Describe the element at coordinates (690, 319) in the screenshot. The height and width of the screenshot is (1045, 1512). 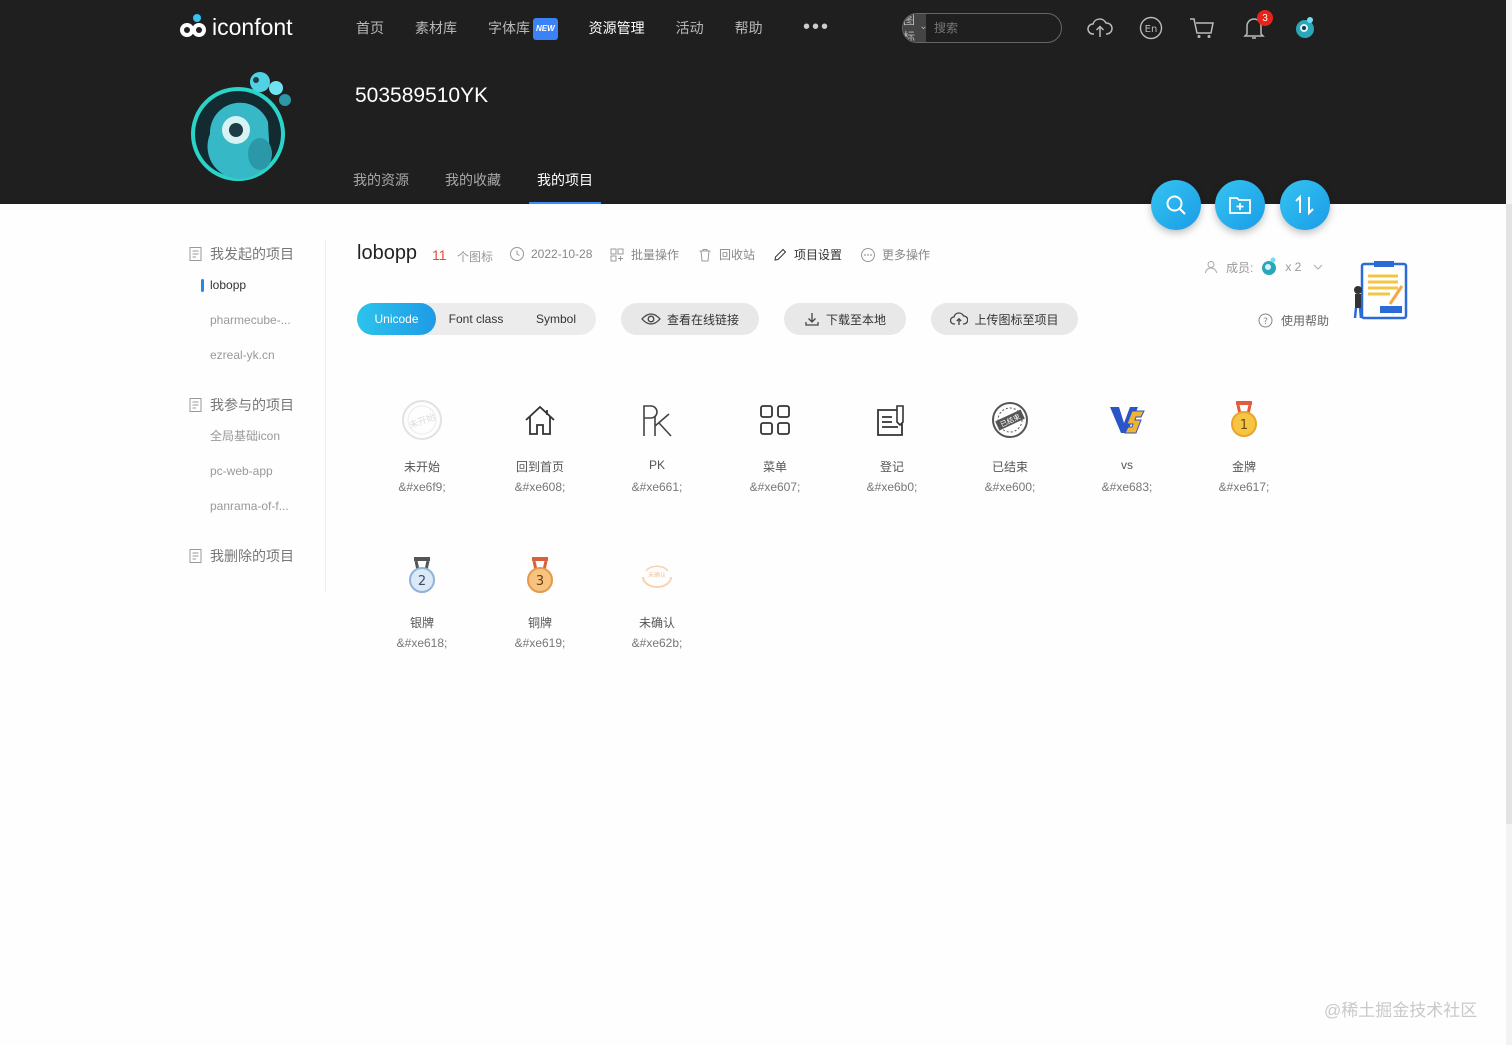
I see `view-online-link-button: 查看在线链接` at that location.